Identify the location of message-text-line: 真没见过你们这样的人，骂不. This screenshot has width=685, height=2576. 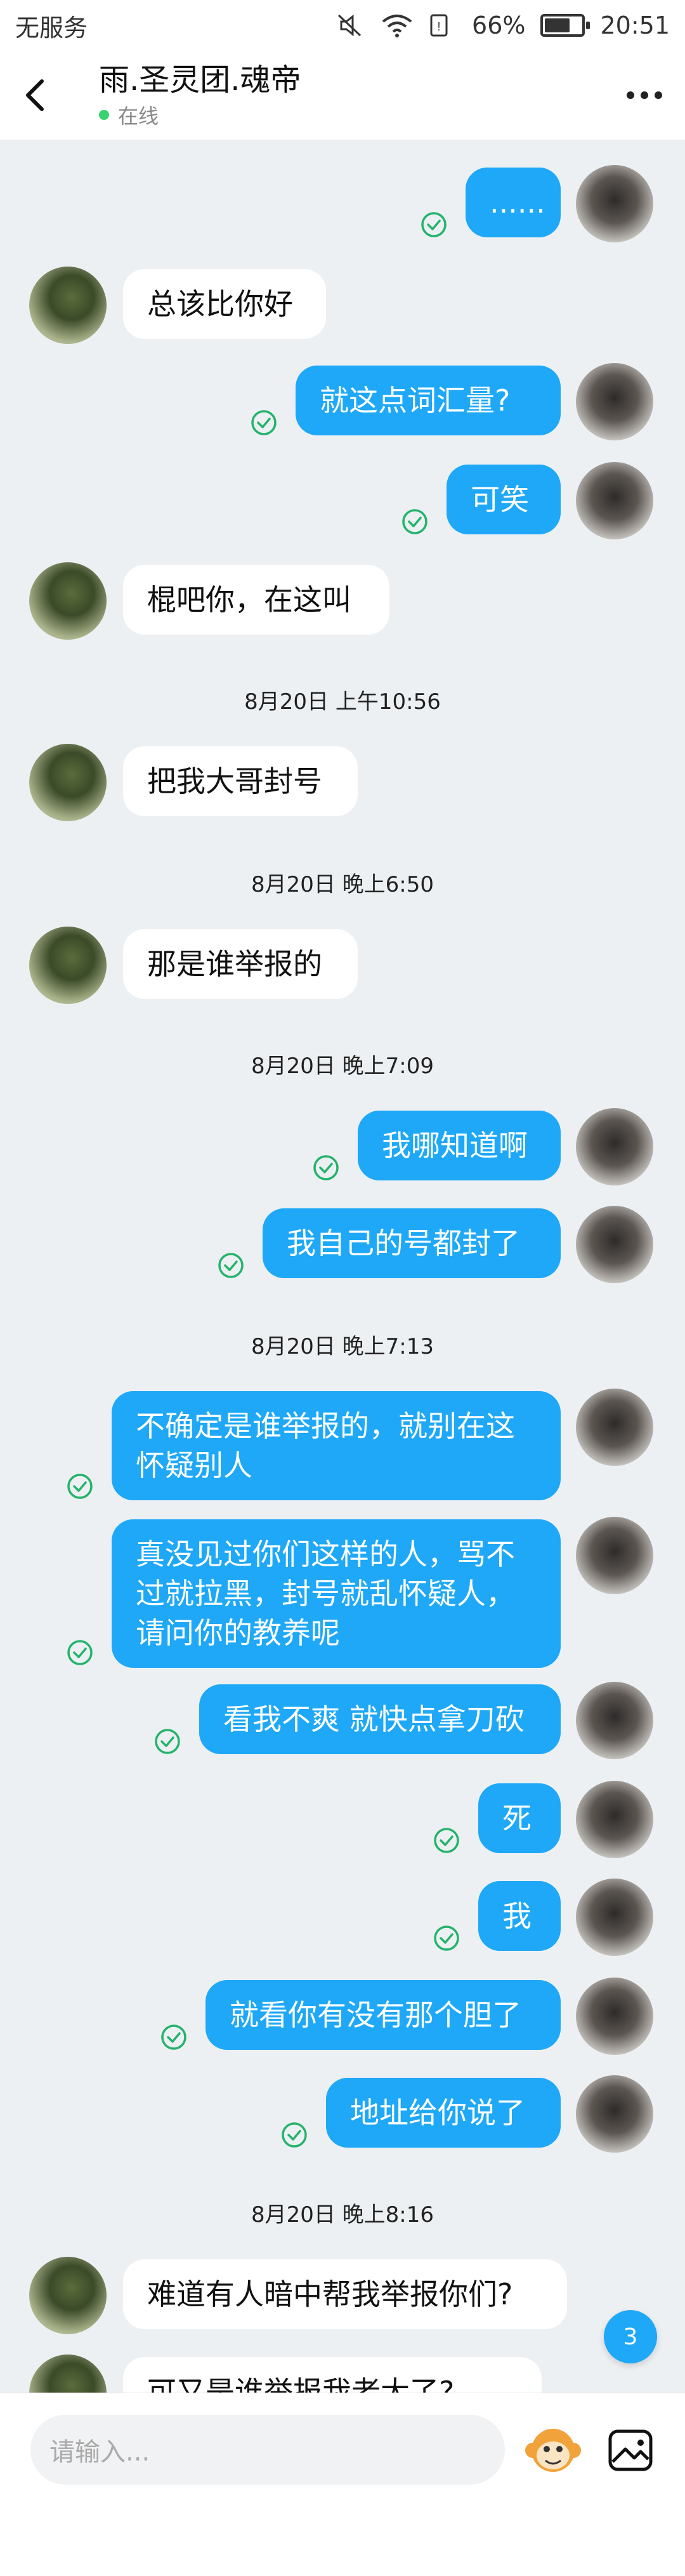
(325, 1554).